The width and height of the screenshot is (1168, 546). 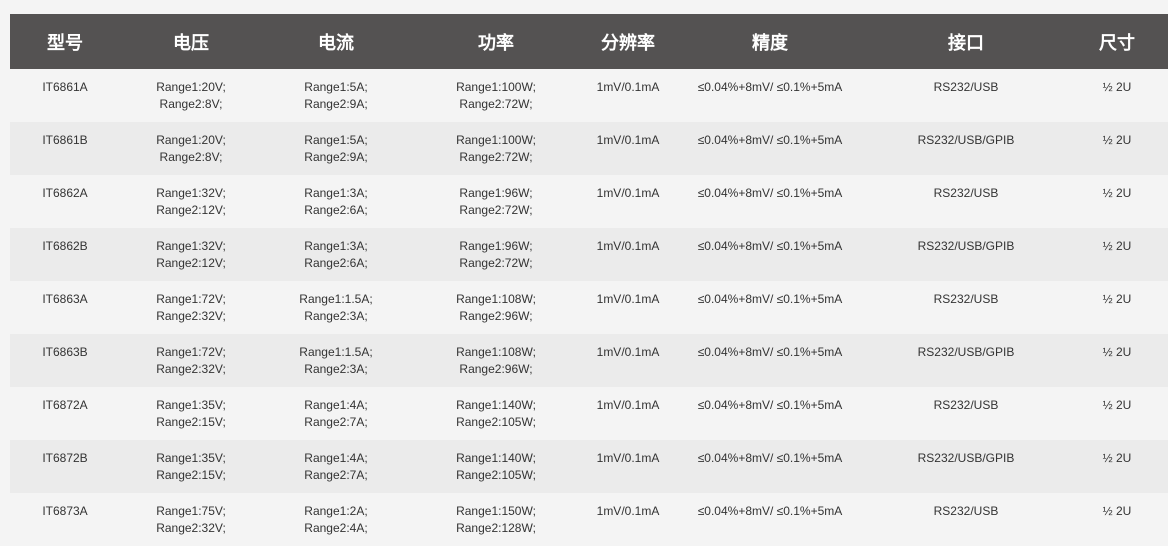 What do you see at coordinates (336, 466) in the screenshot?
I see `cell-current: Range1:4A; Range2:7A;` at bounding box center [336, 466].